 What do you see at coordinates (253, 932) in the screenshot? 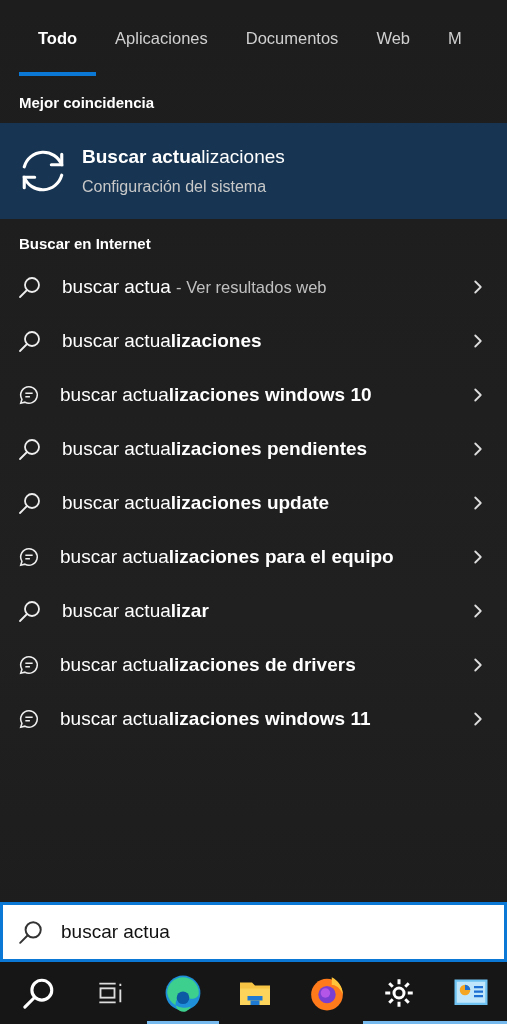
I see `search-field: buscar actua` at bounding box center [253, 932].